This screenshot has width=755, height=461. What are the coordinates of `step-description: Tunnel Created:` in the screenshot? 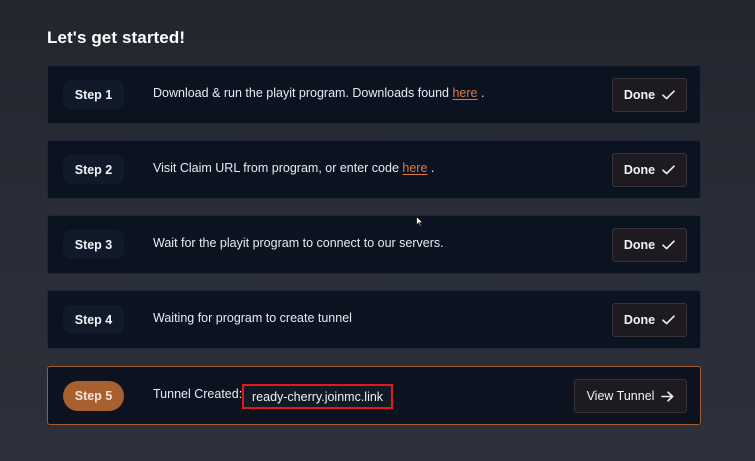 It's located at (198, 394).